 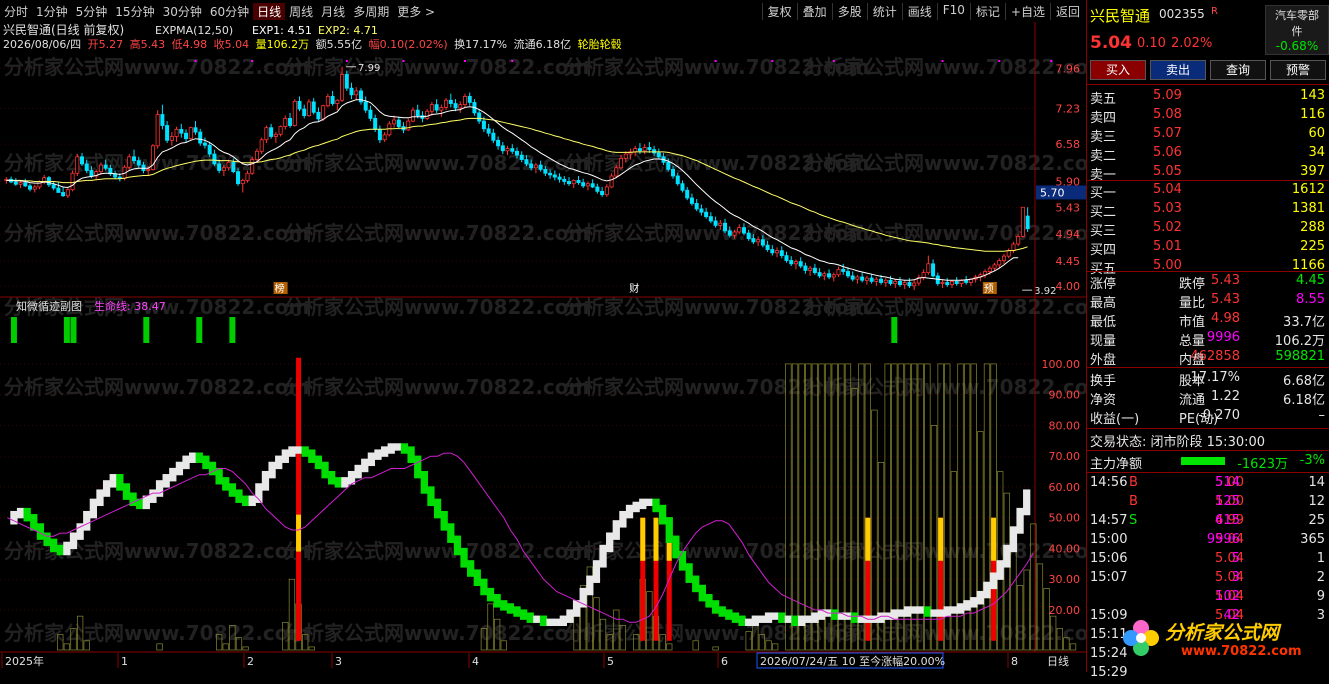 I want to click on stat-row: 最高 5.43 量比 8.55, so click(x=1208, y=301).